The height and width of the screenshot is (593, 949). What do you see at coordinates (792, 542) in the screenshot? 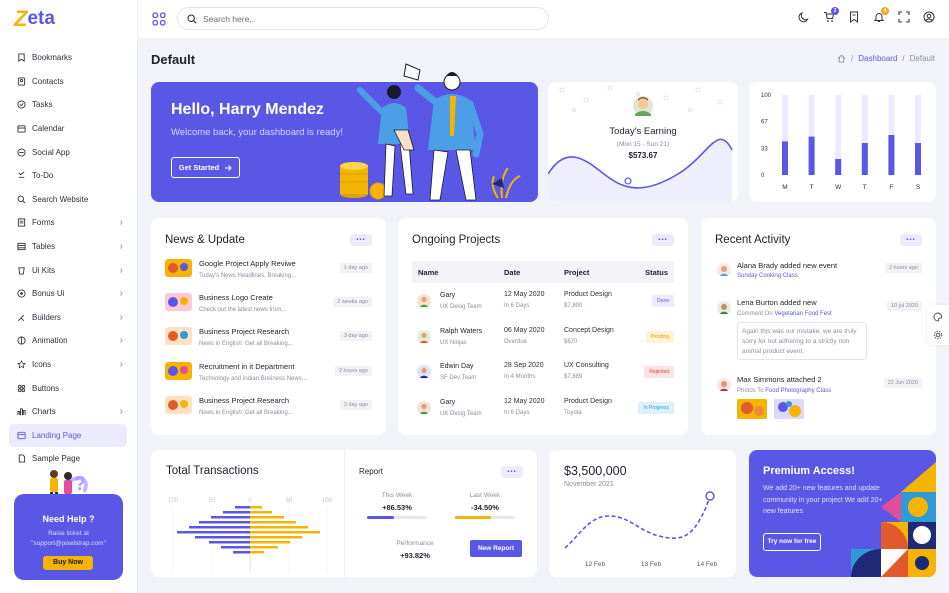
I see `try-free-button: Try now for free` at bounding box center [792, 542].